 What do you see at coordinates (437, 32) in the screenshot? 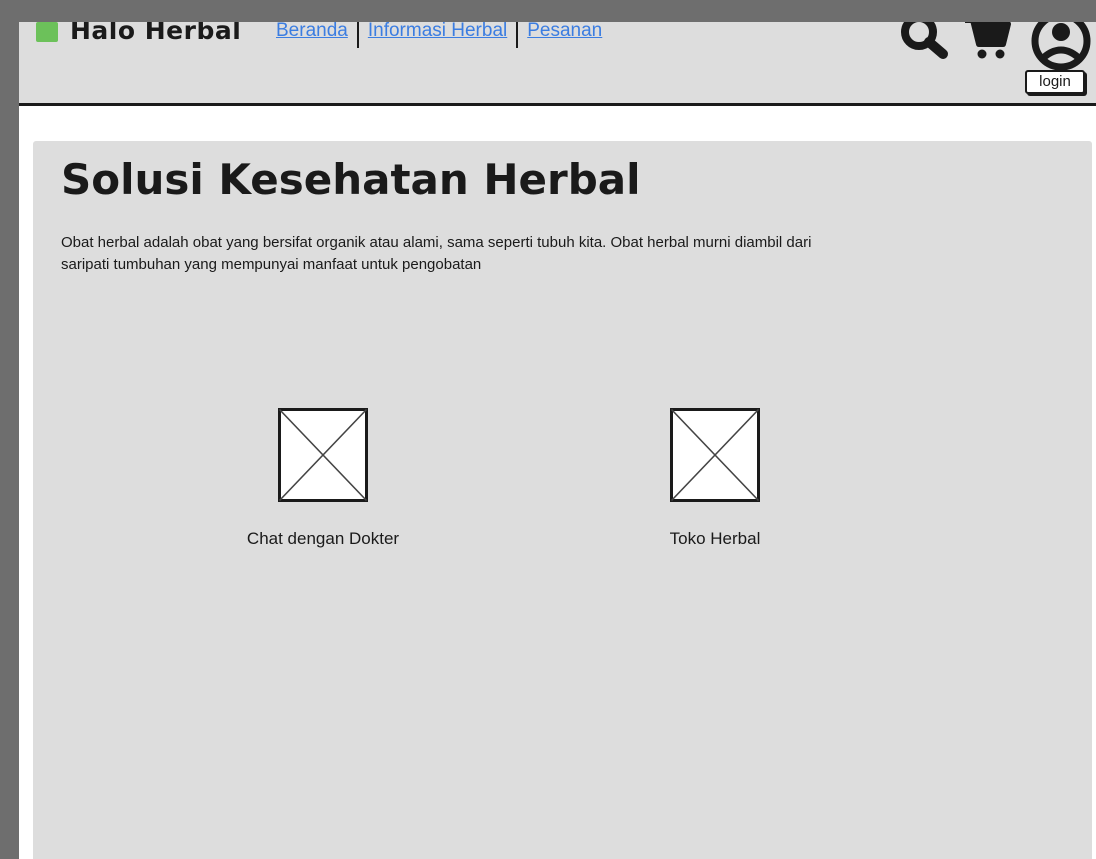
I see `nav-link-informasi-herbal: Informasi Herbal` at bounding box center [437, 32].